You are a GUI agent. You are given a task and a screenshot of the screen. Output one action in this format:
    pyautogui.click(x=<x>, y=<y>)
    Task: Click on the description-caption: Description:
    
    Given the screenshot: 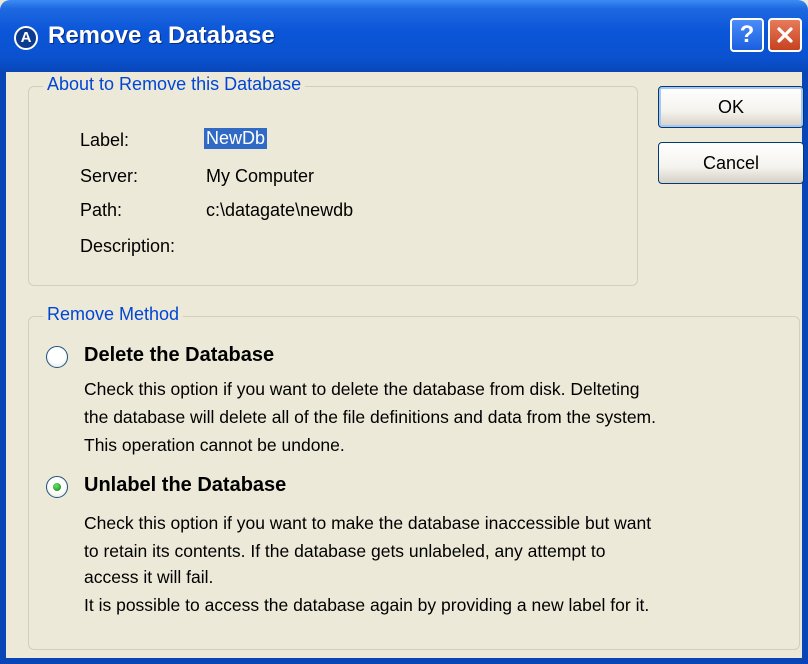 What is the action you would take?
    pyautogui.click(x=128, y=246)
    